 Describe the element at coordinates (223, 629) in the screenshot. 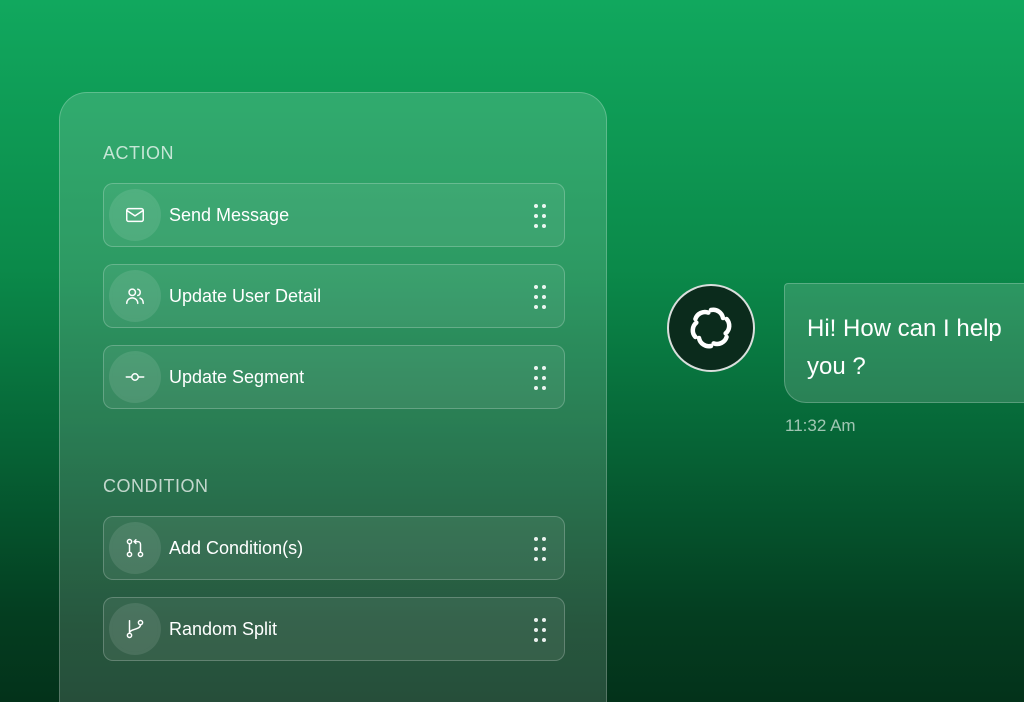

I see `random-split-label: Random Split` at that location.